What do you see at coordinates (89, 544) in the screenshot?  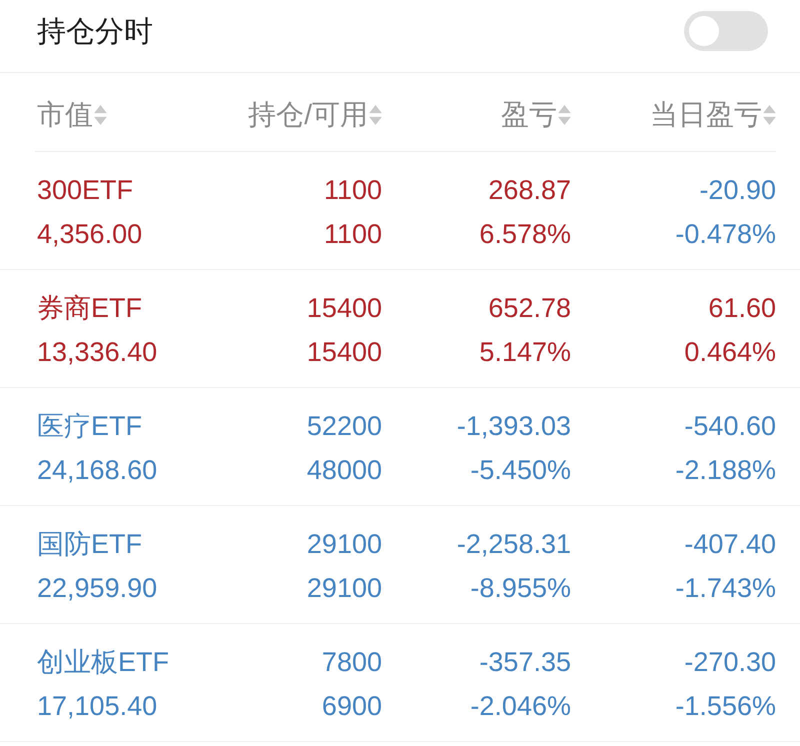 I see `stock-name: 国防ETF` at bounding box center [89, 544].